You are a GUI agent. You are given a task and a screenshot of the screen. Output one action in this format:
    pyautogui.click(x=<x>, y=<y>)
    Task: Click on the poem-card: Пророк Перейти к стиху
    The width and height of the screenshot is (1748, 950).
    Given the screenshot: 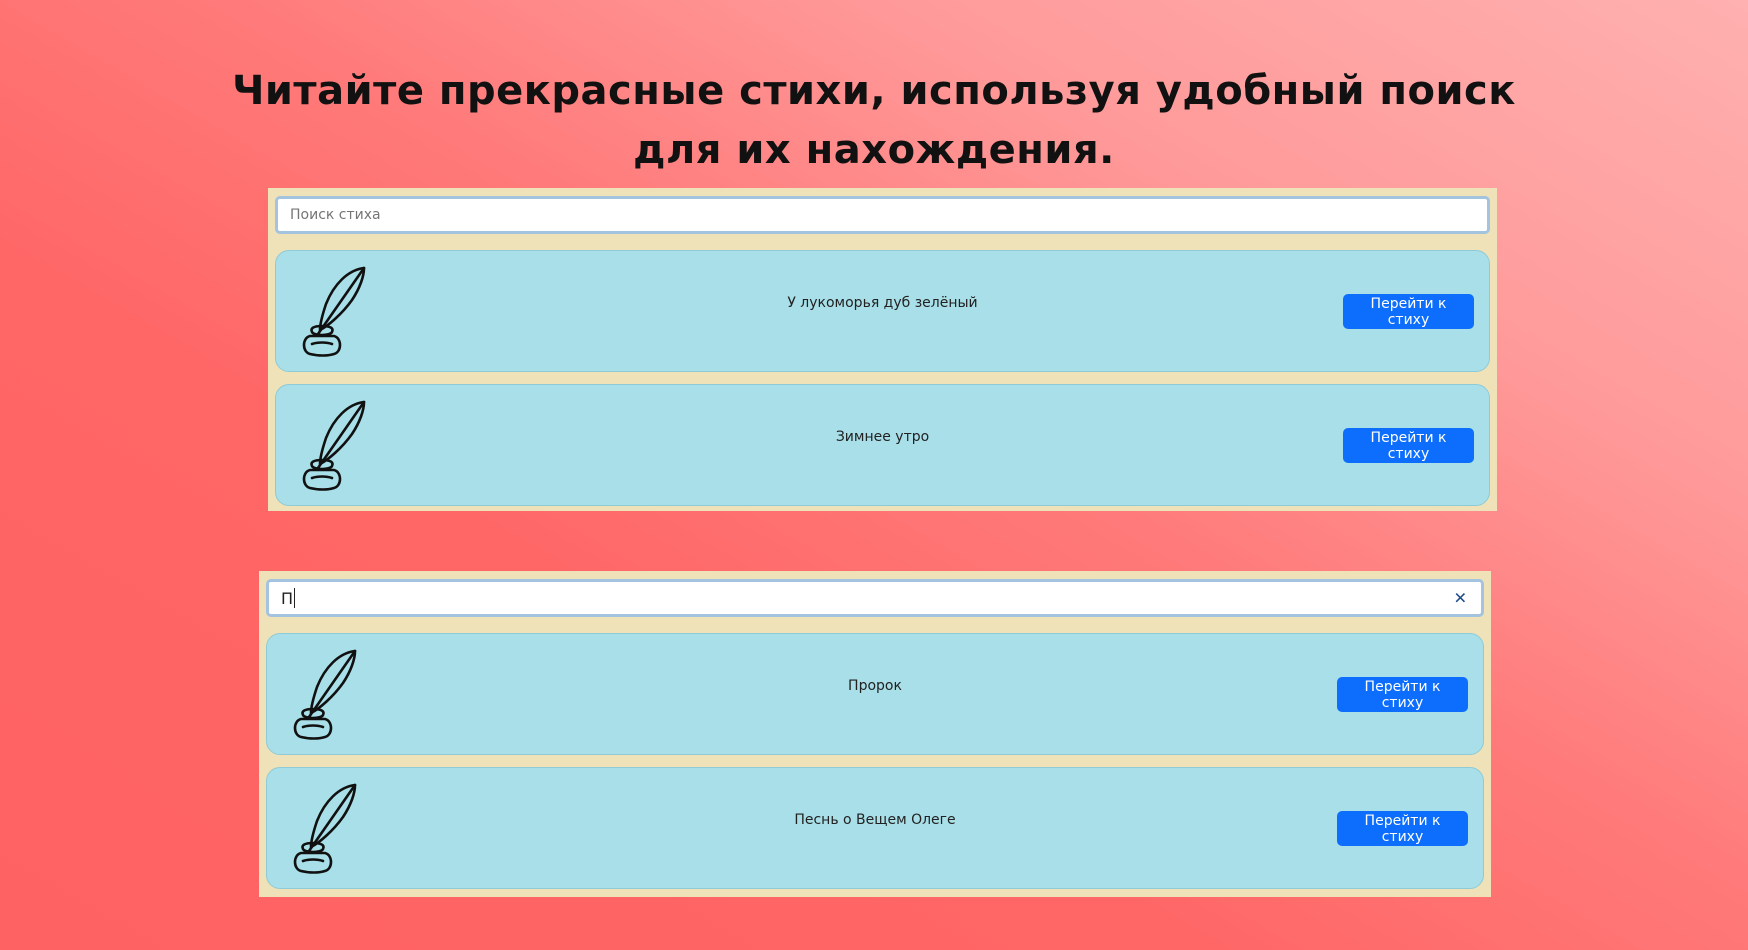 What is the action you would take?
    pyautogui.click(x=875, y=694)
    